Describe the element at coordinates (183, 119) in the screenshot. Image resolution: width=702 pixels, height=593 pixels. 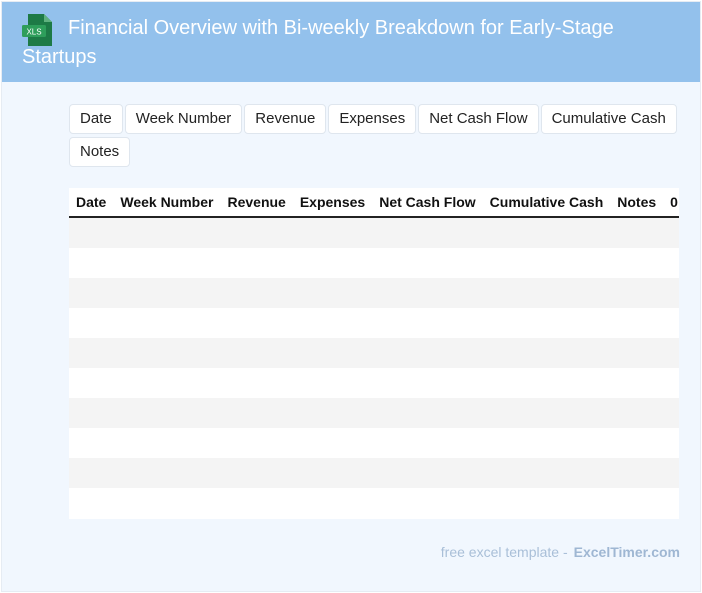
I see `chip-week-number: Week Number` at that location.